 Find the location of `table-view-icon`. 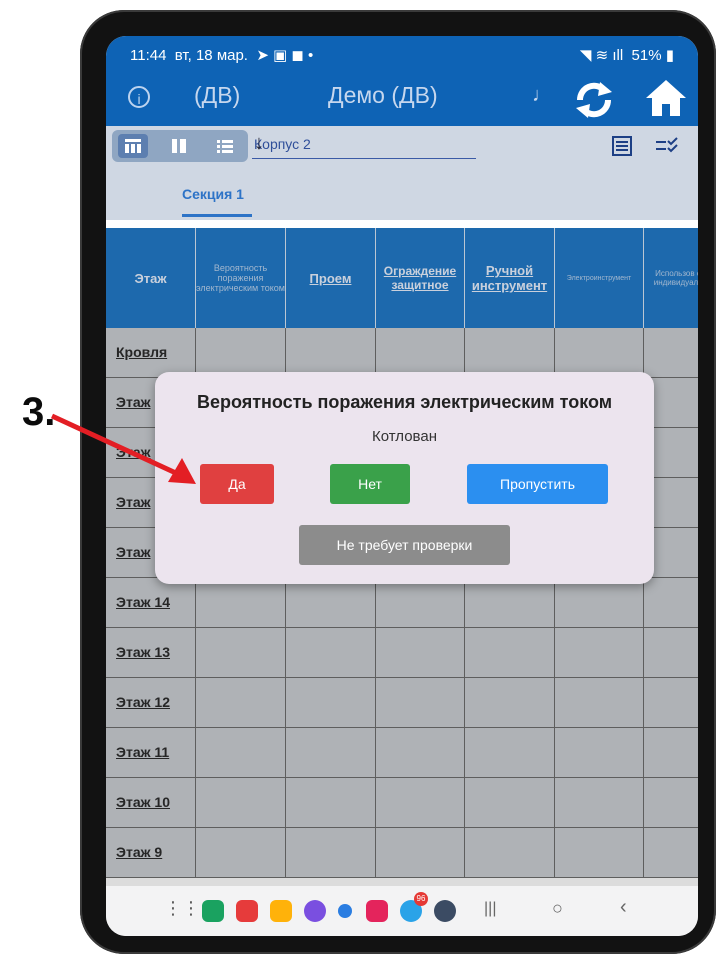

table-view-icon is located at coordinates (133, 146).